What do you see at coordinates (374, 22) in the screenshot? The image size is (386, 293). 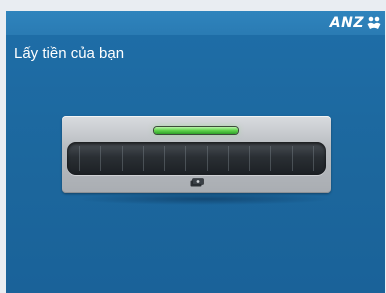 I see `anz-people-icon` at bounding box center [374, 22].